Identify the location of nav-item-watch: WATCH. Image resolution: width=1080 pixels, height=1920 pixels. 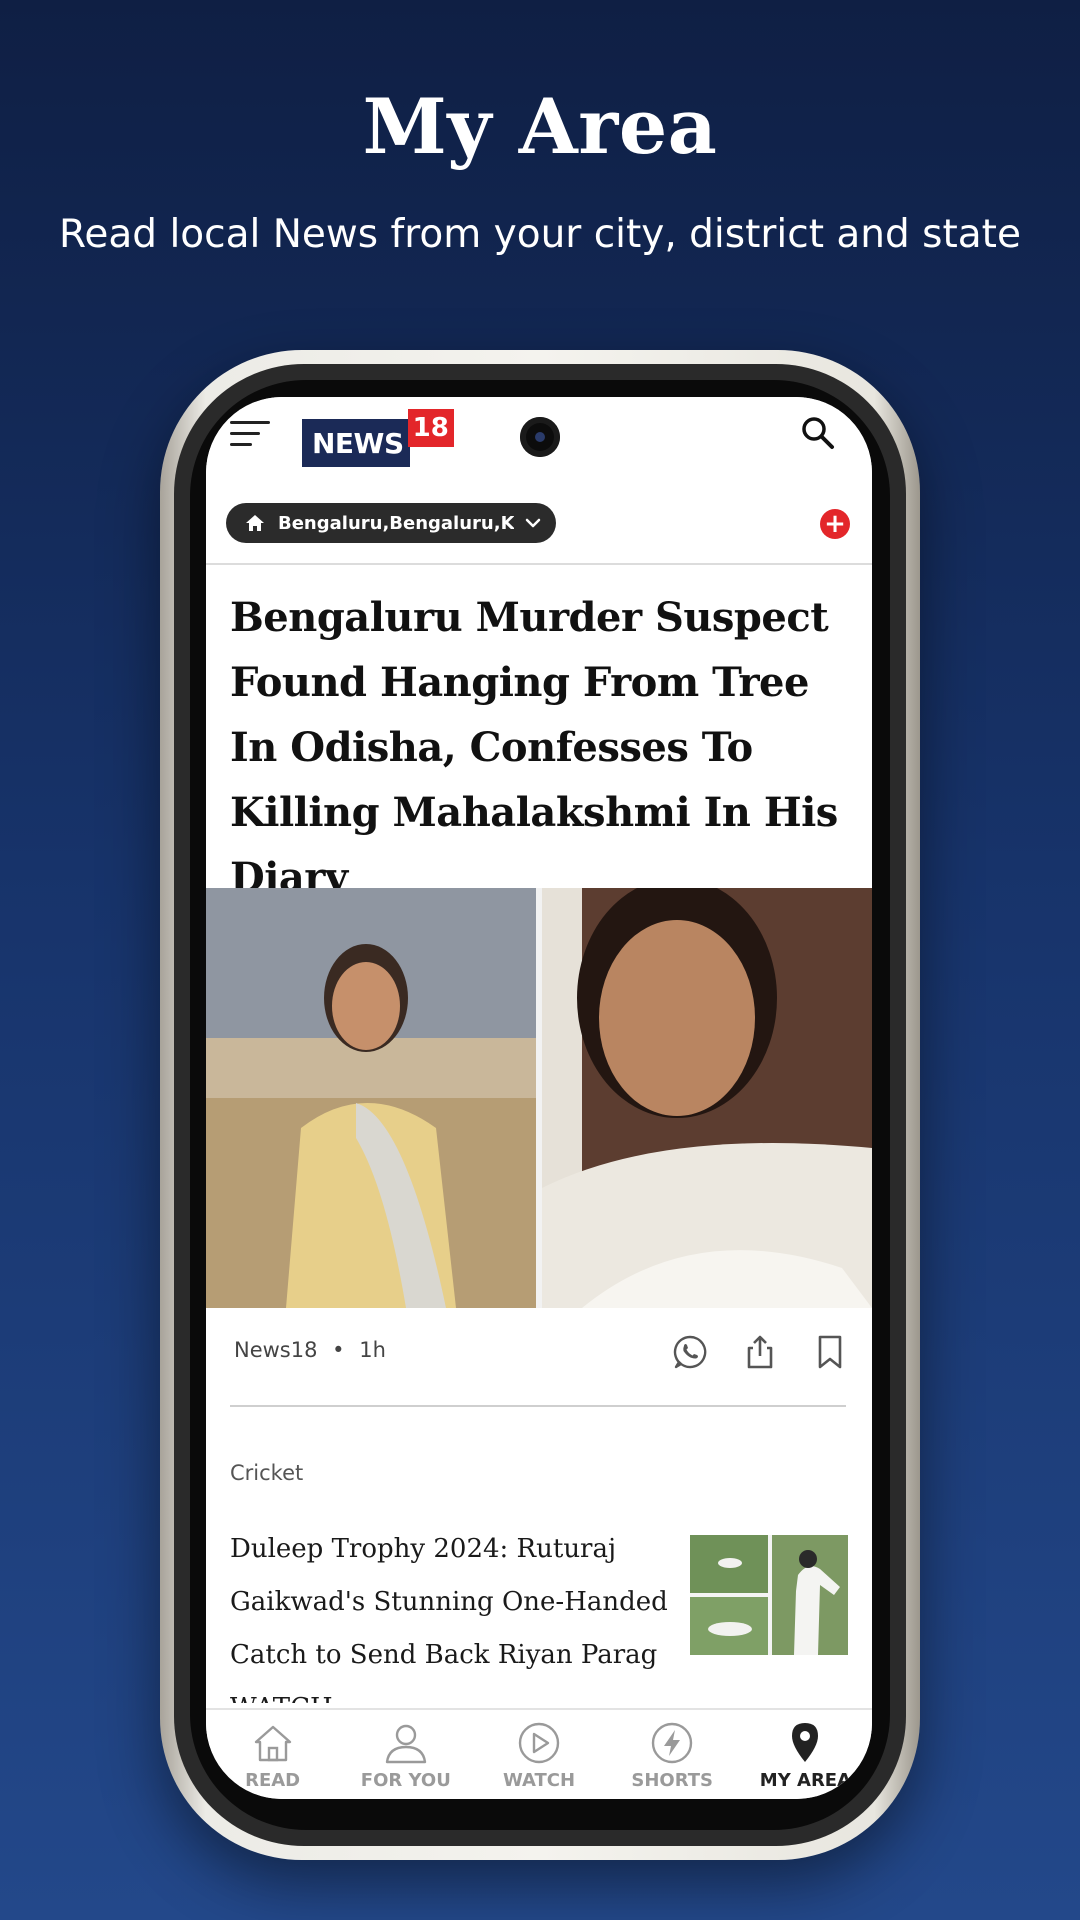
(538, 1754).